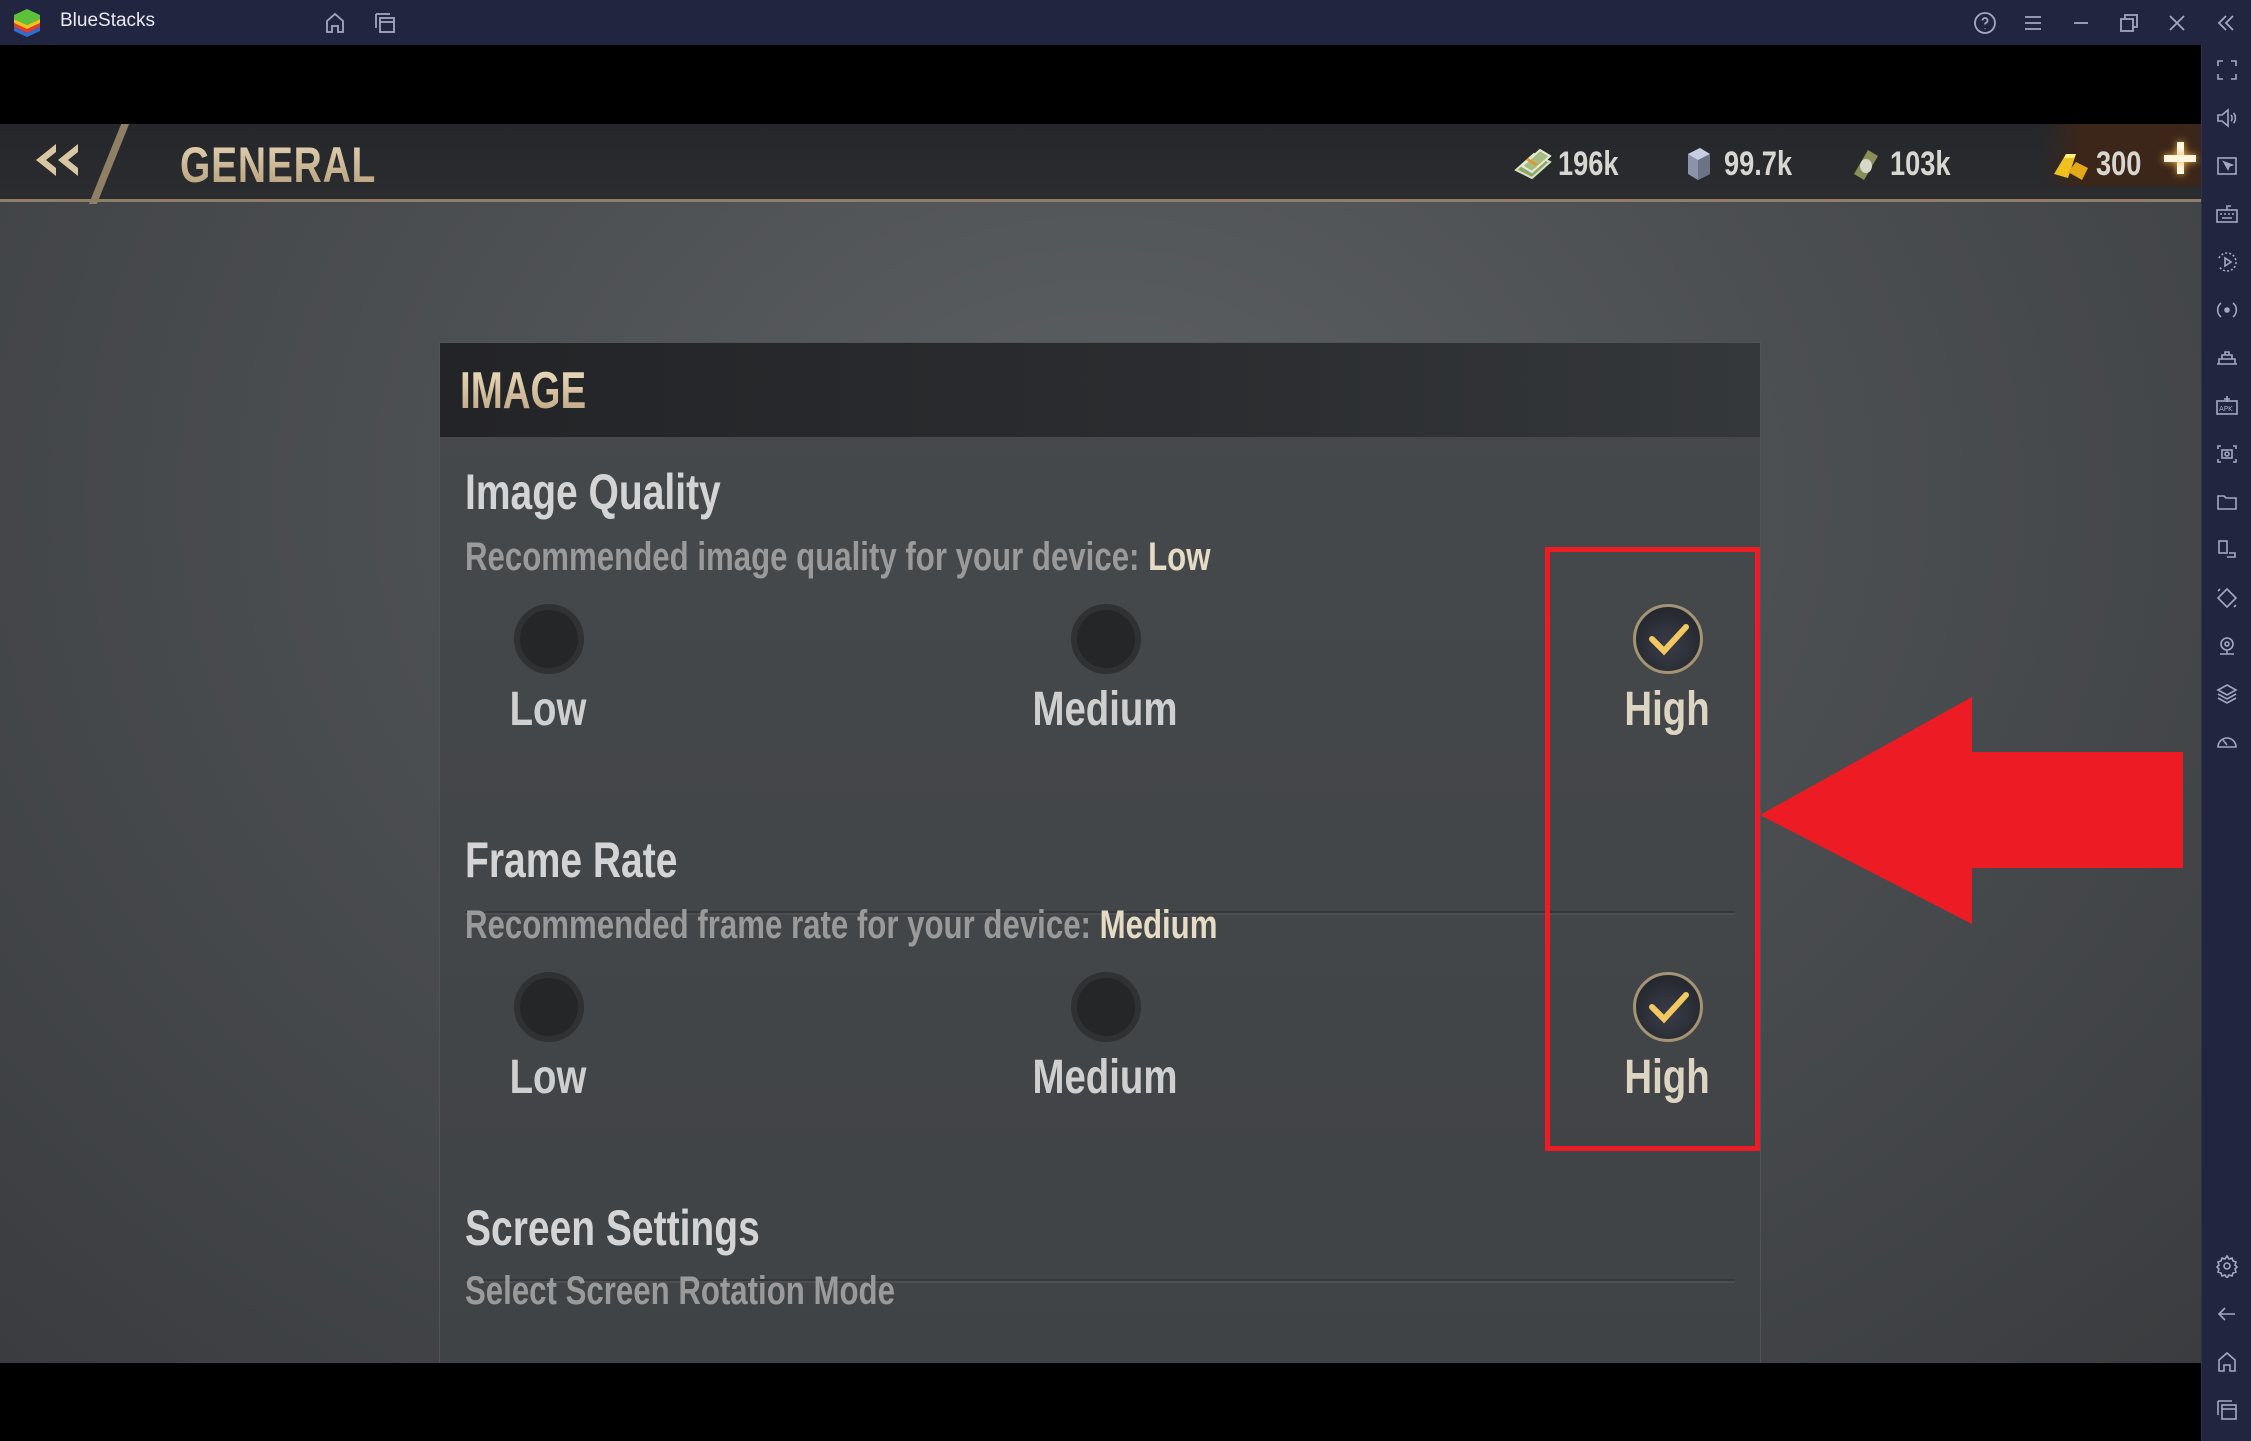  I want to click on keyboard-icon, so click(2227, 214).